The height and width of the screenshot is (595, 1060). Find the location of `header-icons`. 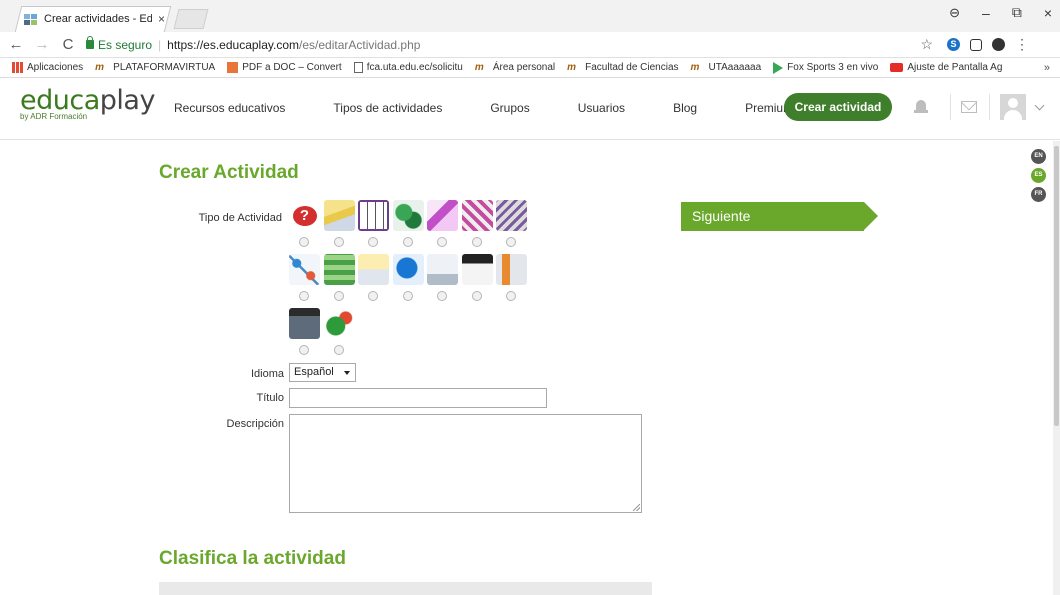

header-icons is located at coordinates (979, 107).